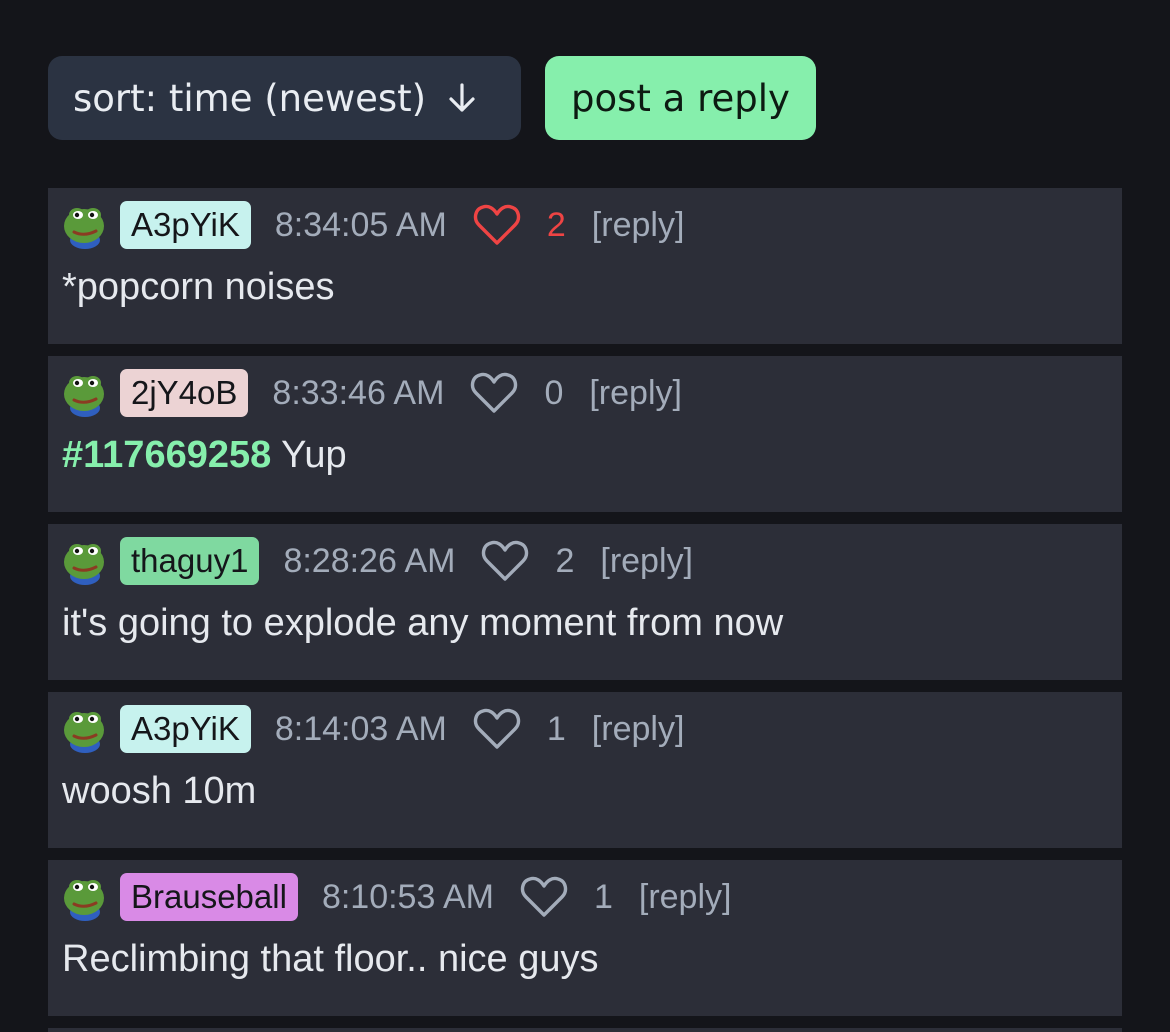  Describe the element at coordinates (166, 455) in the screenshot. I see `reference-link: #117669258` at that location.